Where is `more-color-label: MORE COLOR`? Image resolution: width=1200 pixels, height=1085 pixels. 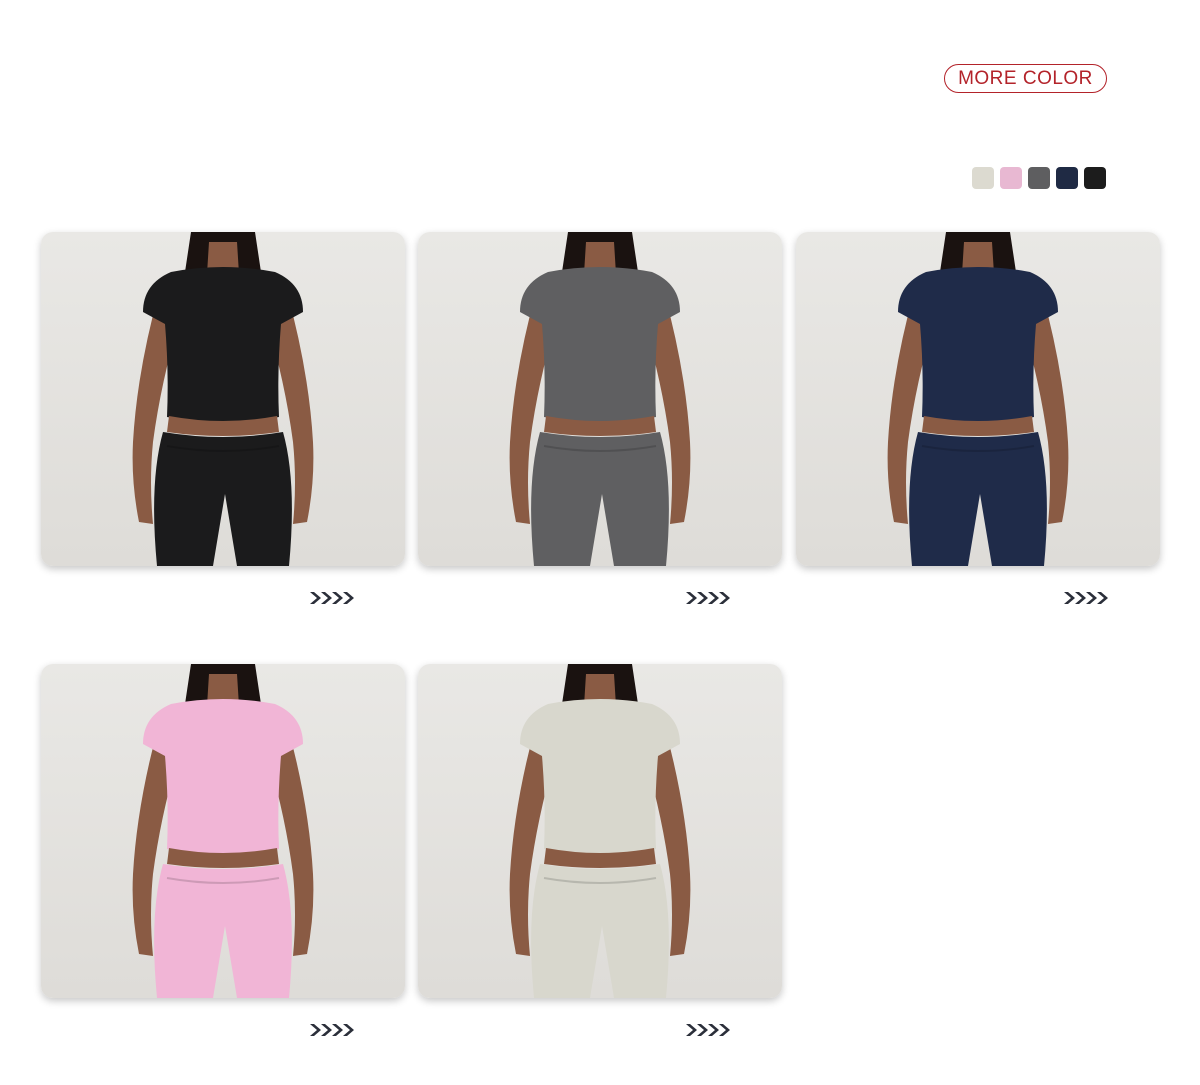
more-color-label: MORE COLOR is located at coordinates (1025, 78).